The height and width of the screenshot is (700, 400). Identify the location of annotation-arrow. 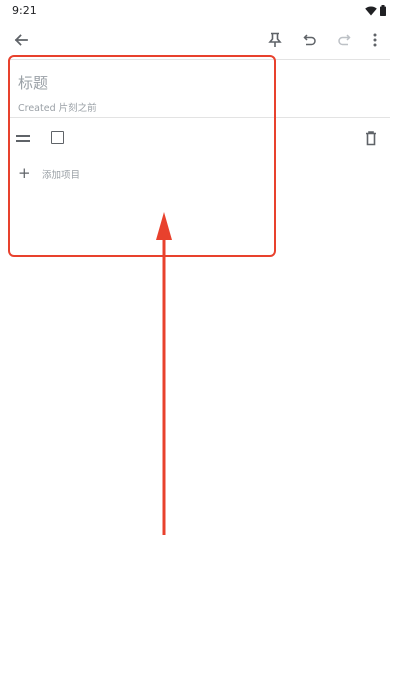
(164, 373).